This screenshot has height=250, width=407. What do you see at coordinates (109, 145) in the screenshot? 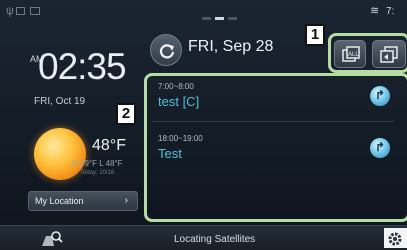
I see `weather-temperature: 48°F` at bounding box center [109, 145].